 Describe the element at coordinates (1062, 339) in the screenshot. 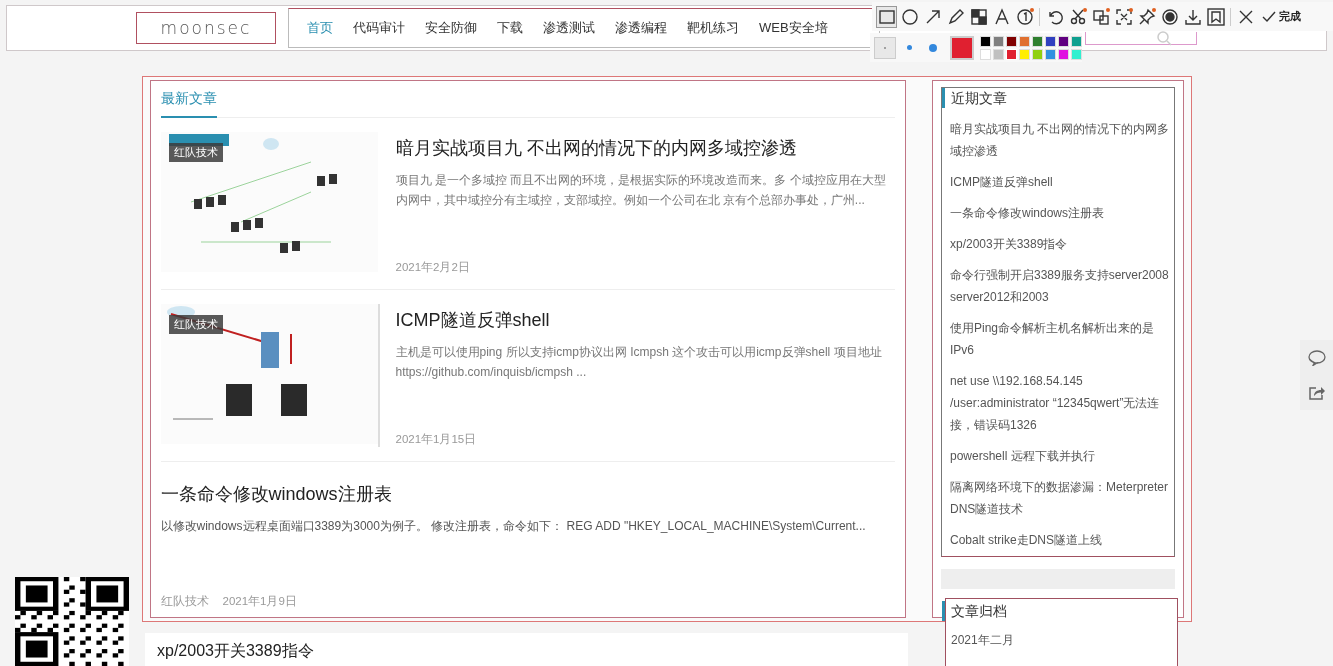

I see `recent-post-link: 使用Ping命令解析主机名解析出来的是IPv6` at that location.